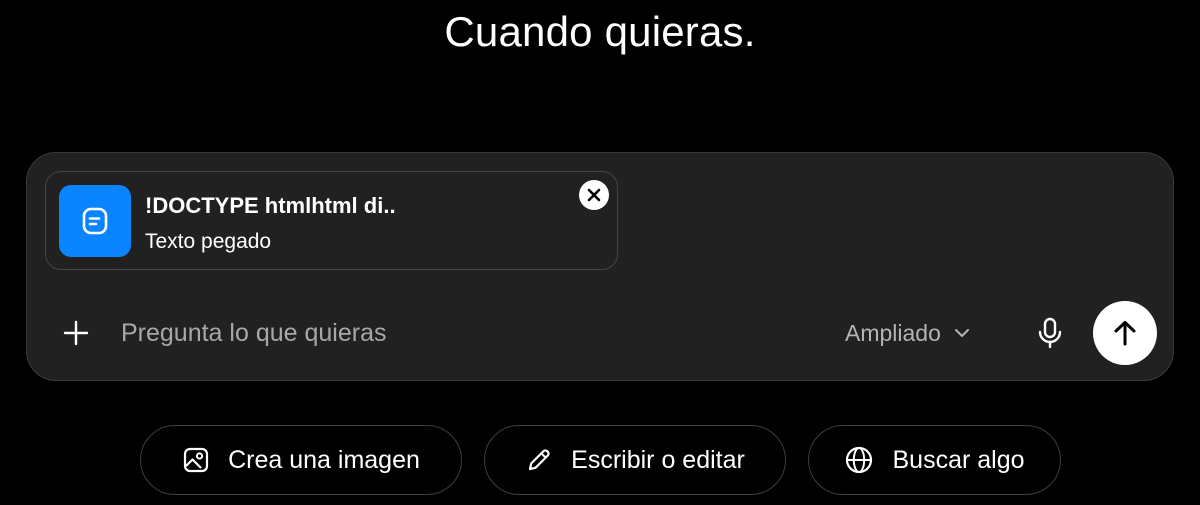 Image resolution: width=1200 pixels, height=505 pixels. Describe the element at coordinates (331, 220) in the screenshot. I see `pasted-text-attachment: !DOCTYPE htmlhtml di.. Texto pegado` at that location.